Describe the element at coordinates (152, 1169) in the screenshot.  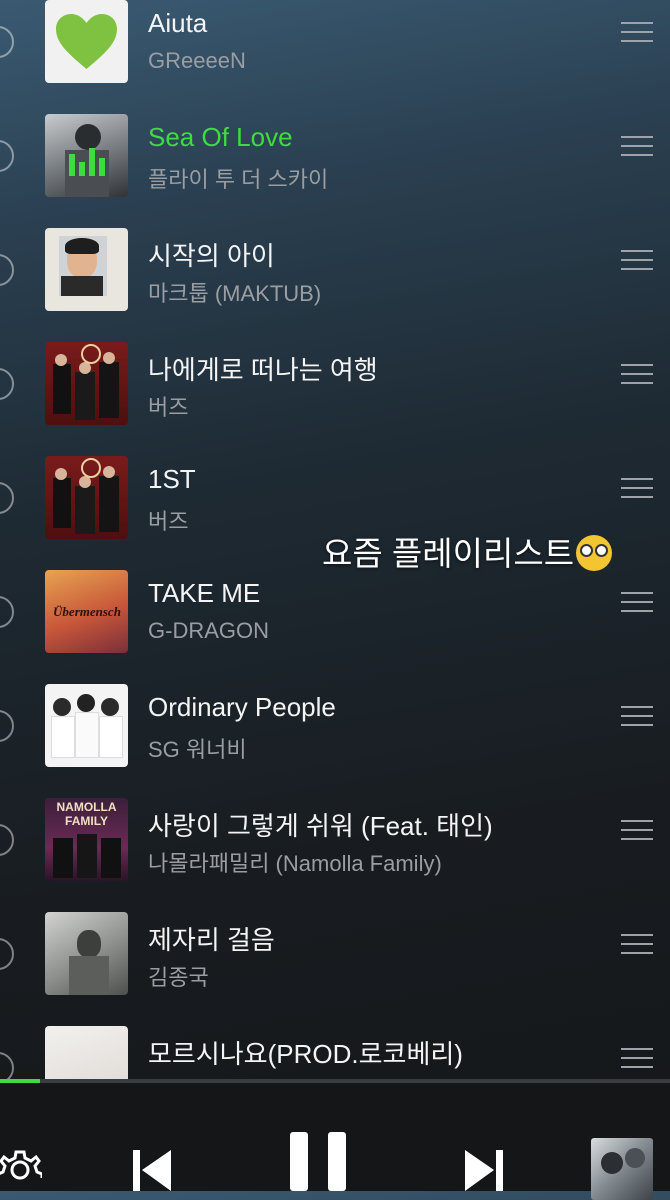
I see `skip-previous-icon` at that location.